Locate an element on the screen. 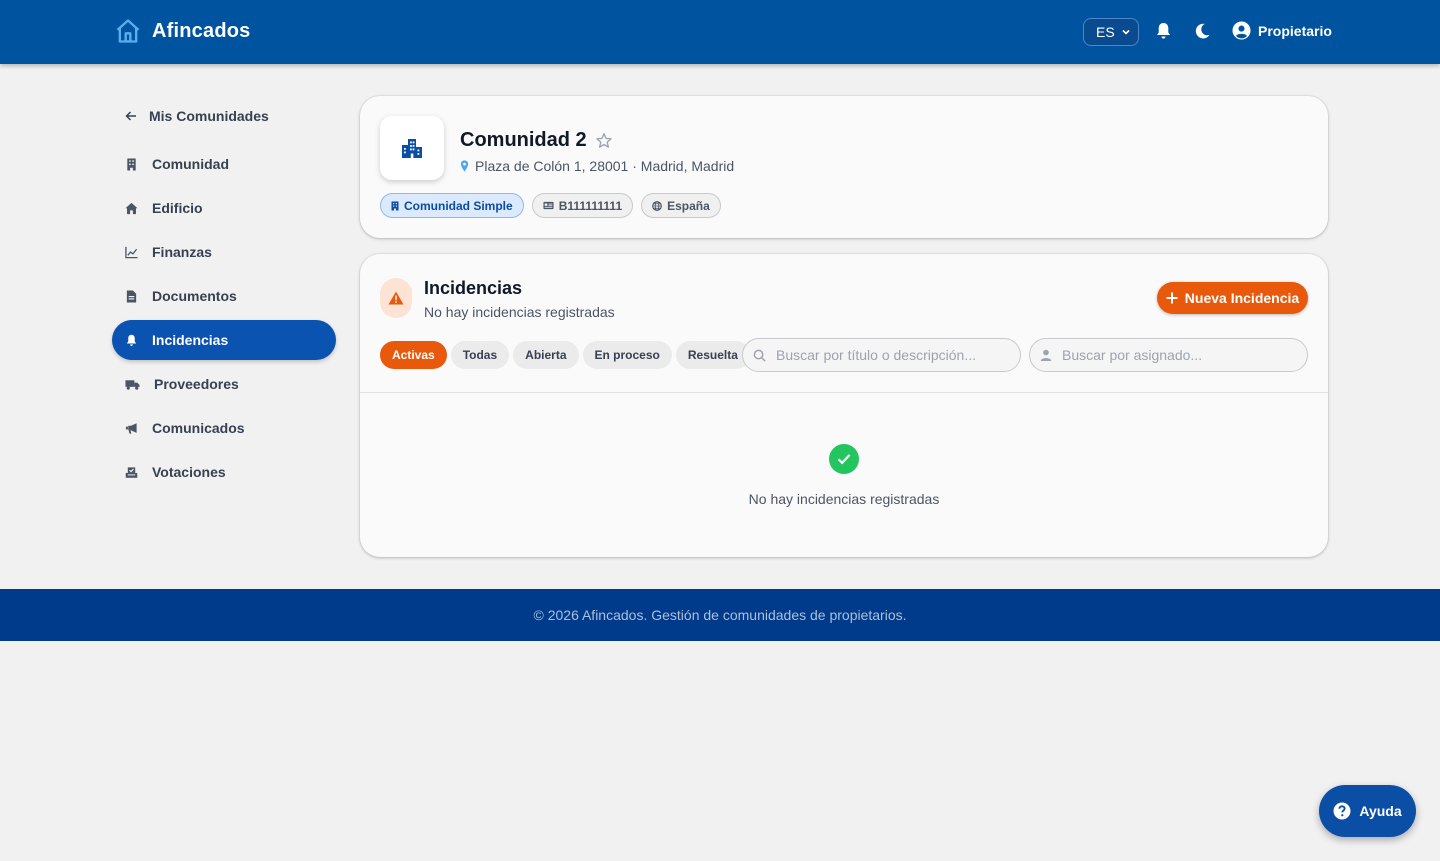 The width and height of the screenshot is (1440, 861). section-divider is located at coordinates (844, 392).